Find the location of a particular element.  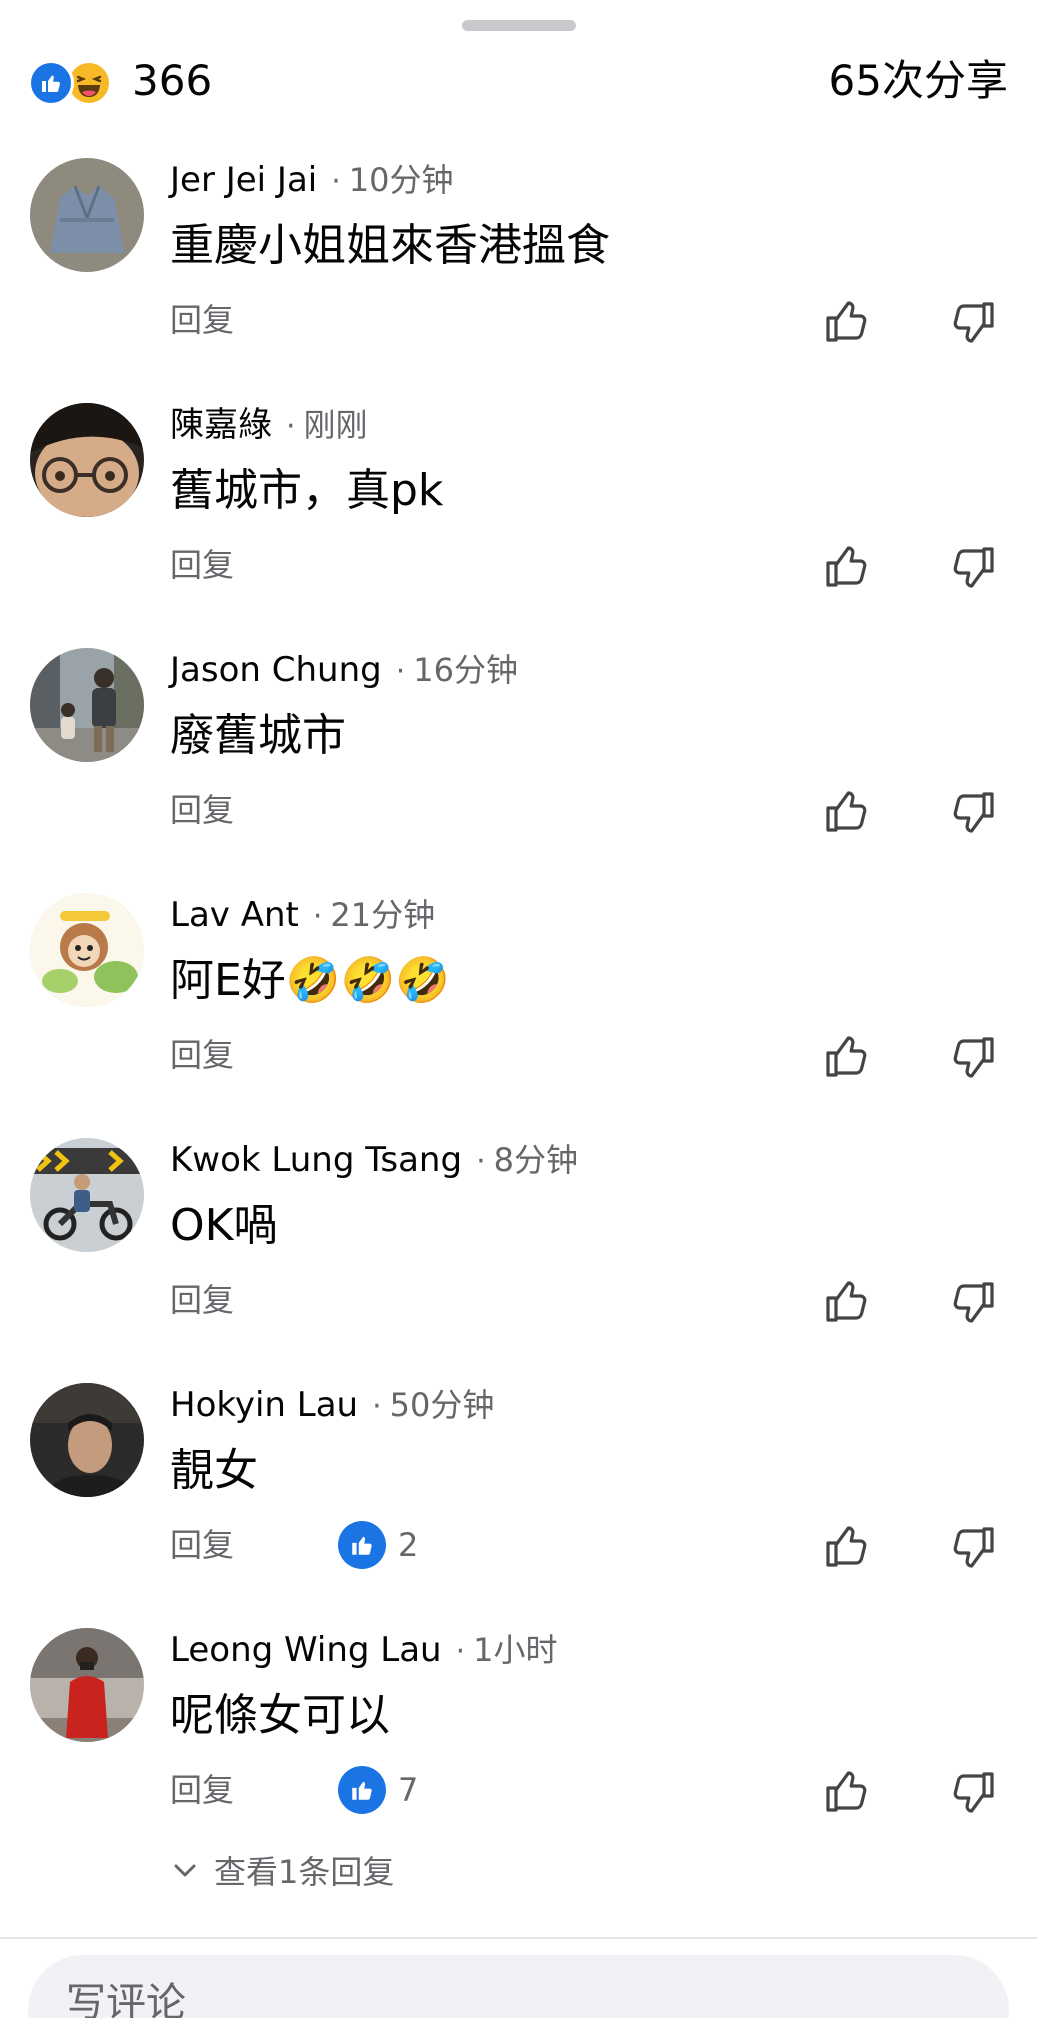

divider is located at coordinates (518, 1938).